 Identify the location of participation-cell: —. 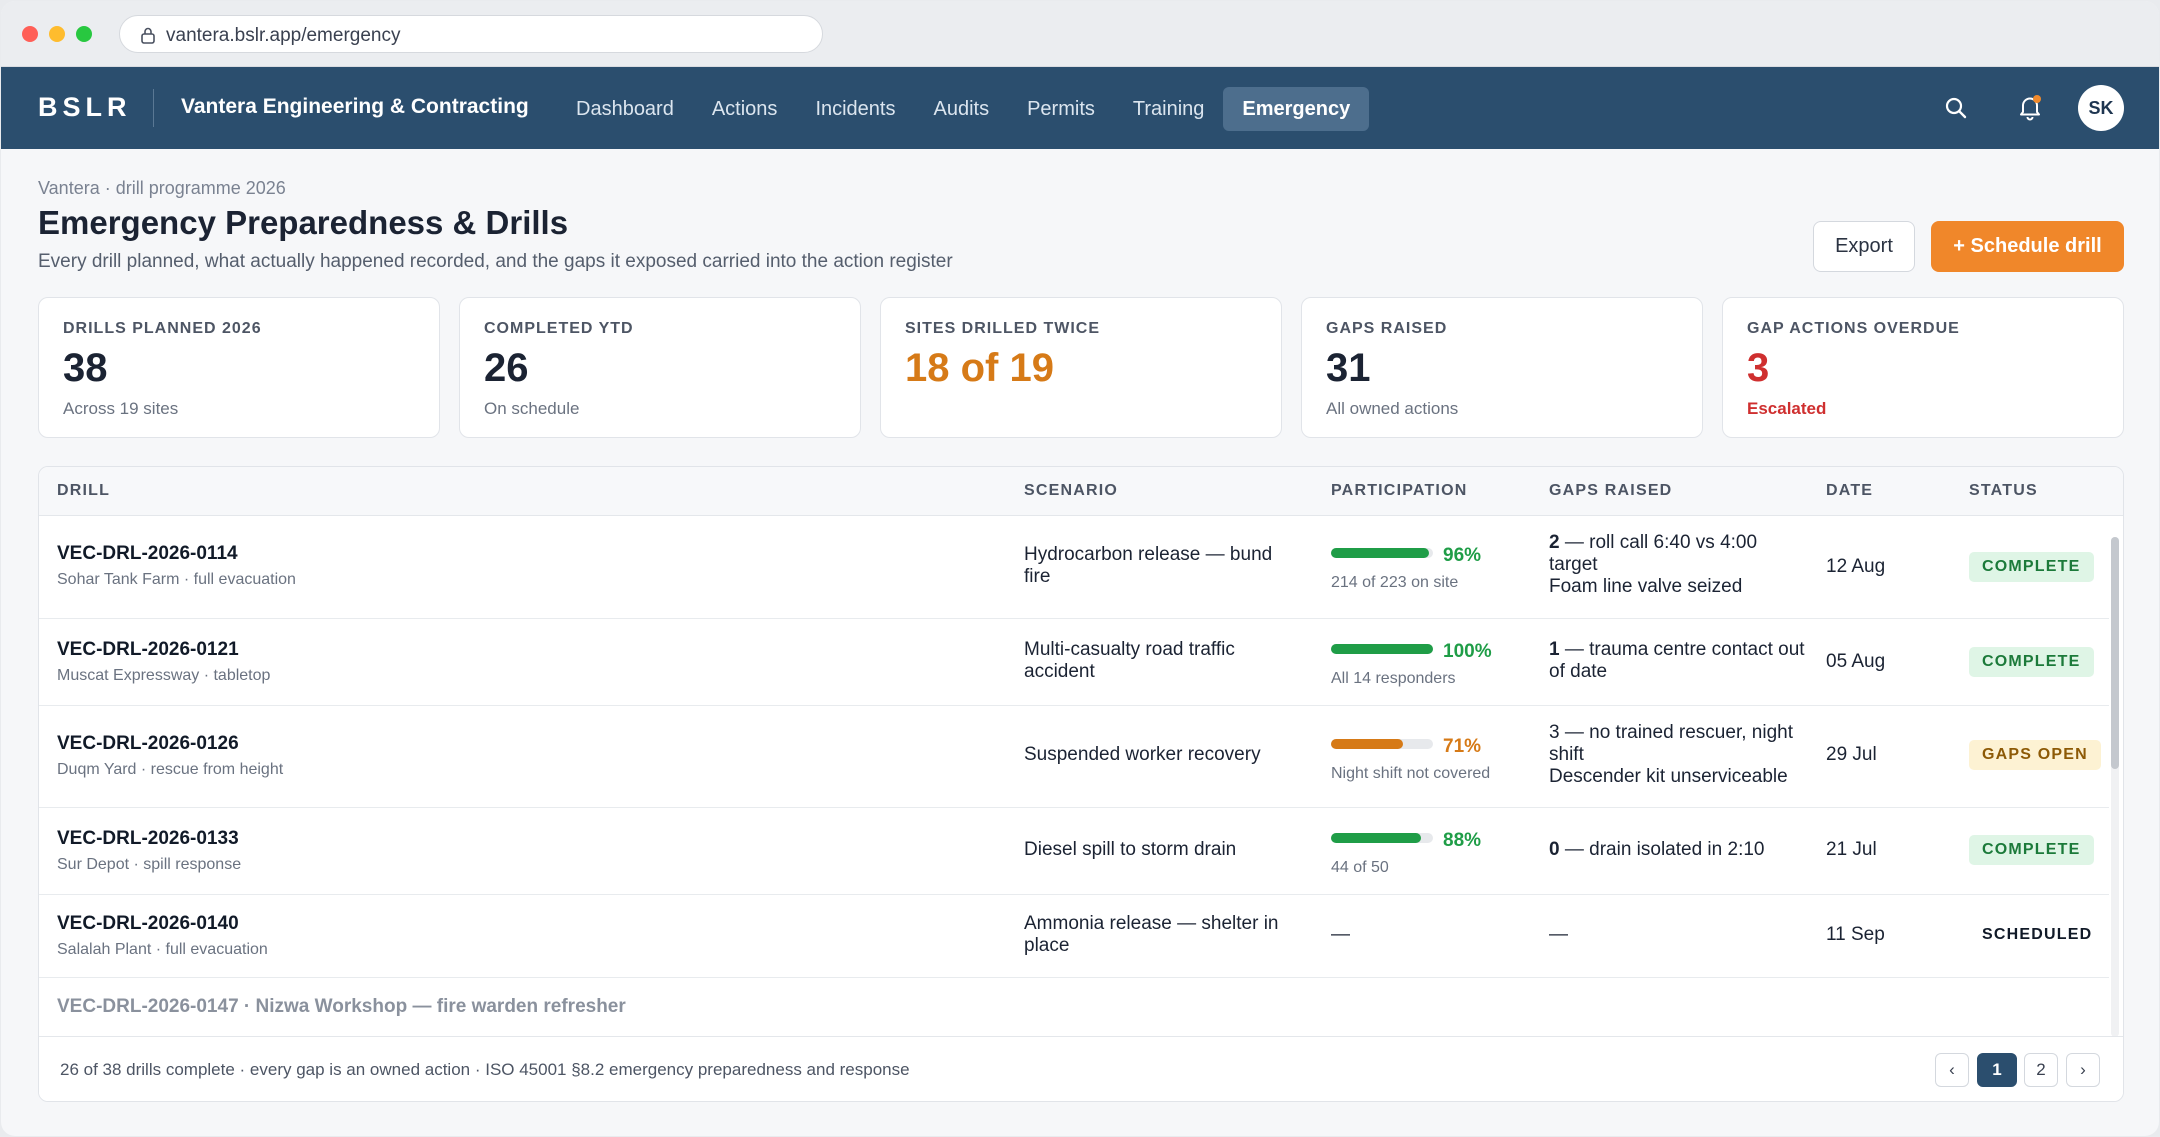
(1340, 934).